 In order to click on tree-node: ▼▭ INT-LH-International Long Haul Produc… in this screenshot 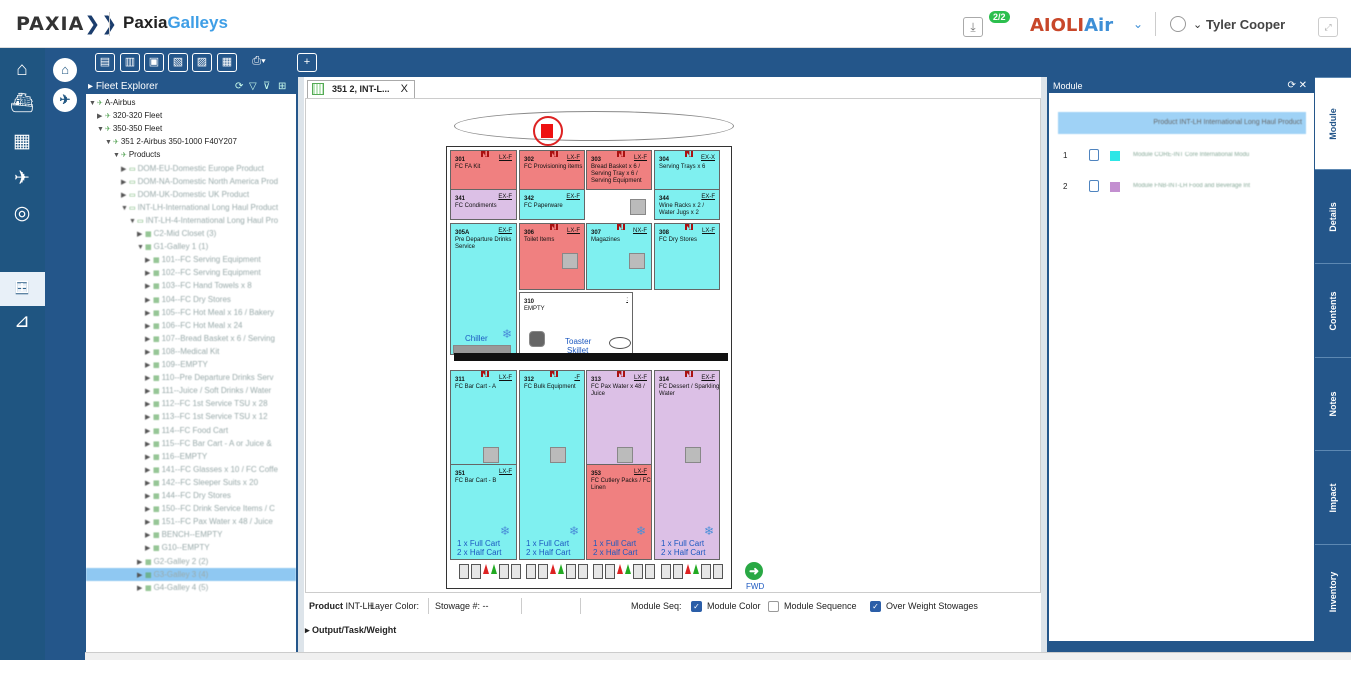, I will do `click(199, 207)`.